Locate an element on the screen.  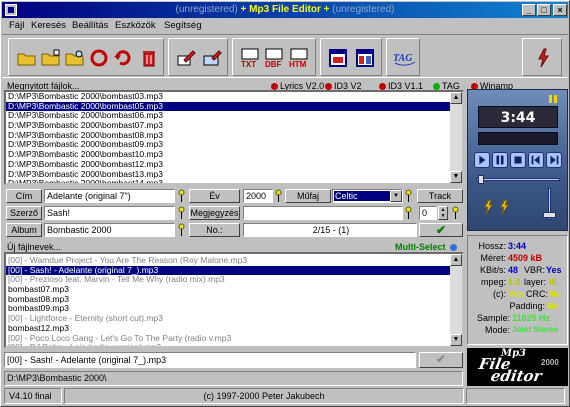
new-filename-row: bombast07.mp3 is located at coordinates (228, 289).